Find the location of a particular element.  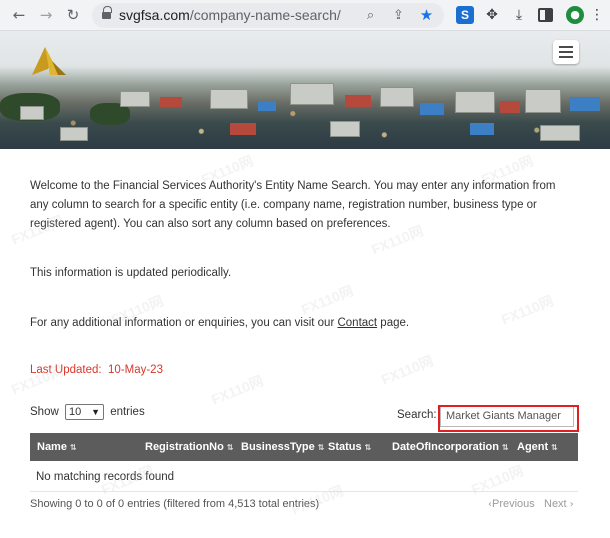

url-text: svgfsa.com/company-name-search/ is located at coordinates (230, 15).